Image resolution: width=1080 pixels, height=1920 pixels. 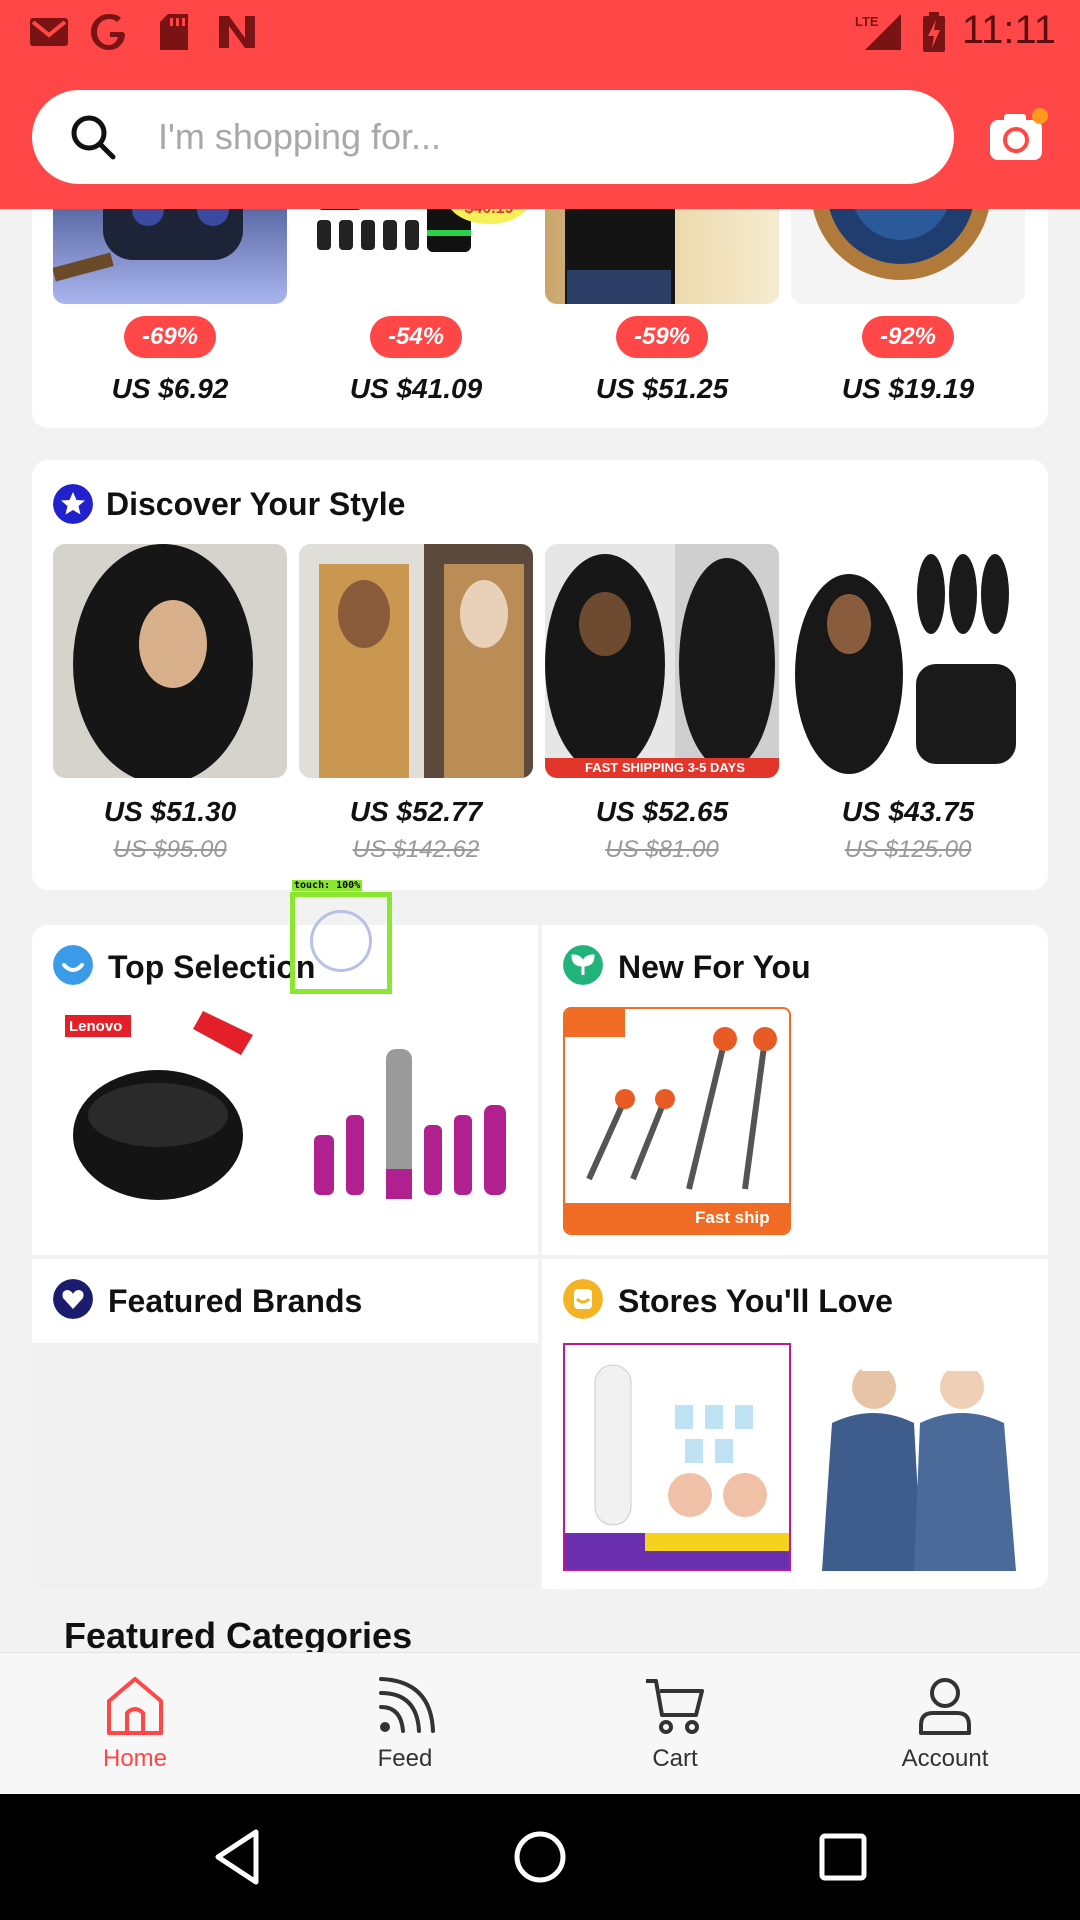 What do you see at coordinates (714, 967) in the screenshot?
I see `section-title-new-for-you: New For You` at bounding box center [714, 967].